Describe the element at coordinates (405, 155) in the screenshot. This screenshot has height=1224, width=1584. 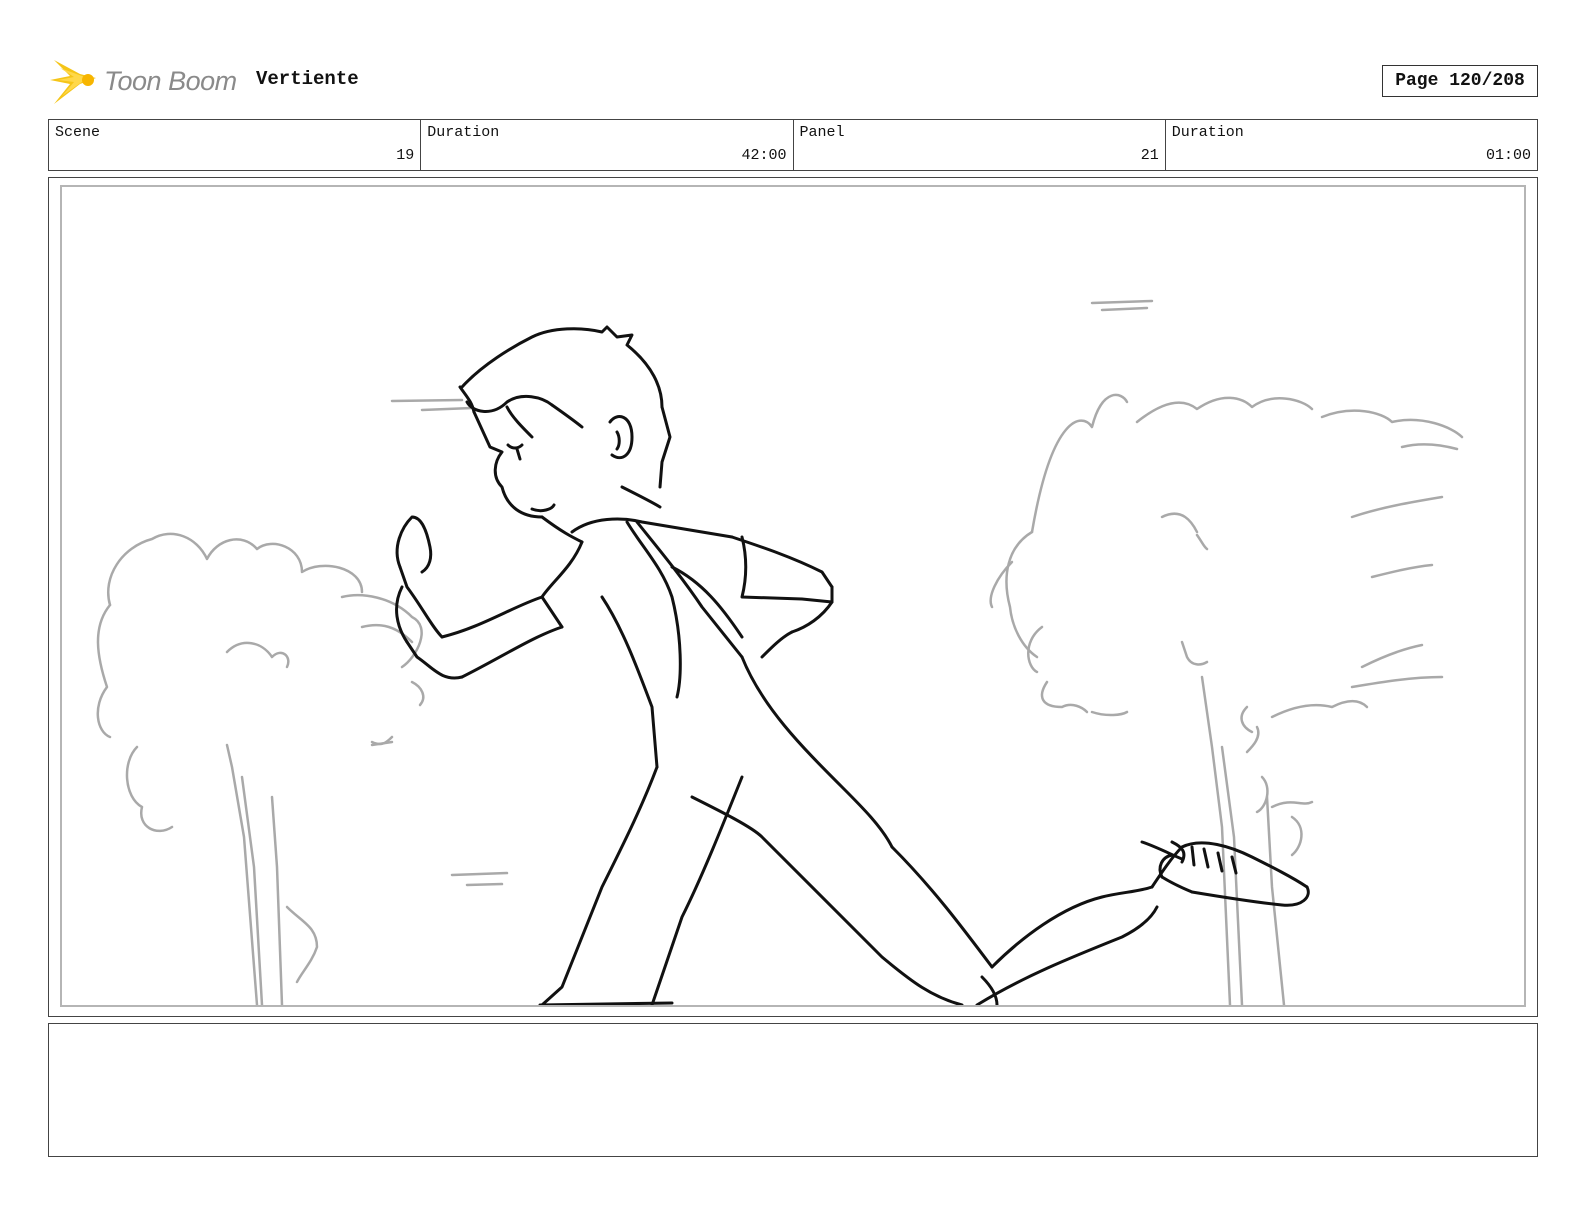
I see `scene-value: 19` at that location.